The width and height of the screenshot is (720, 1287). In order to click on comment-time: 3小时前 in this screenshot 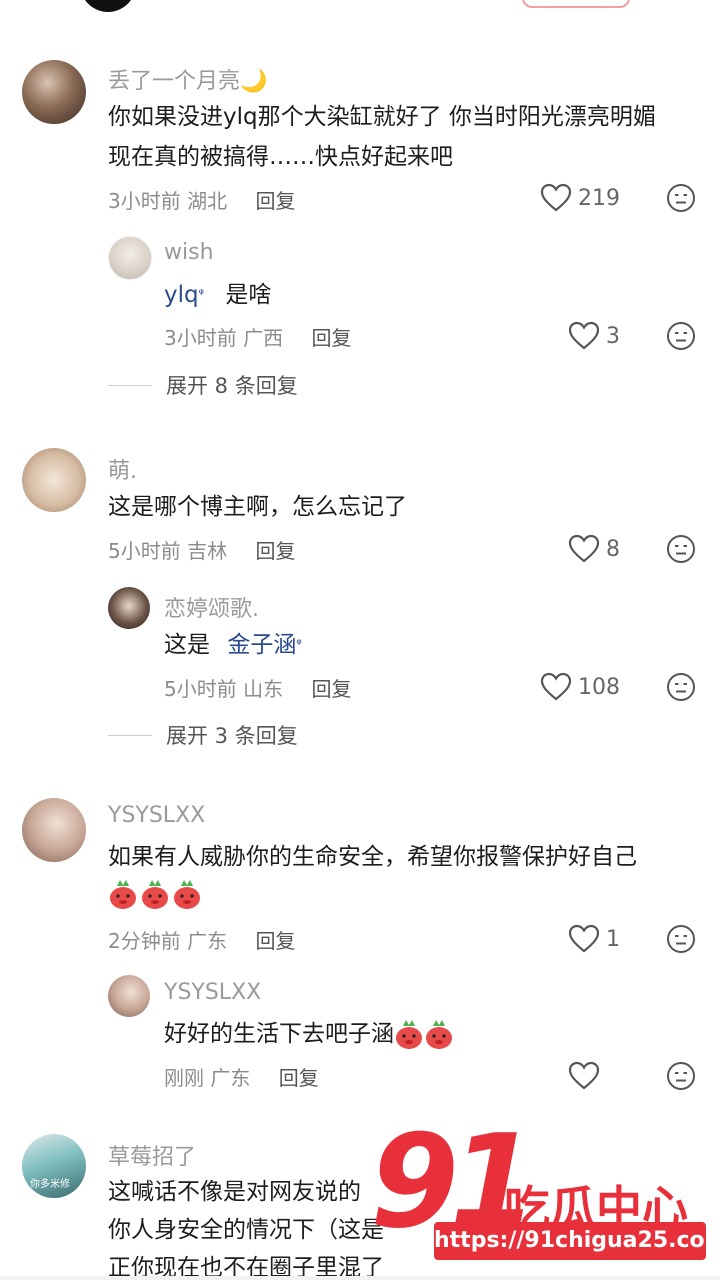, I will do `click(144, 201)`.